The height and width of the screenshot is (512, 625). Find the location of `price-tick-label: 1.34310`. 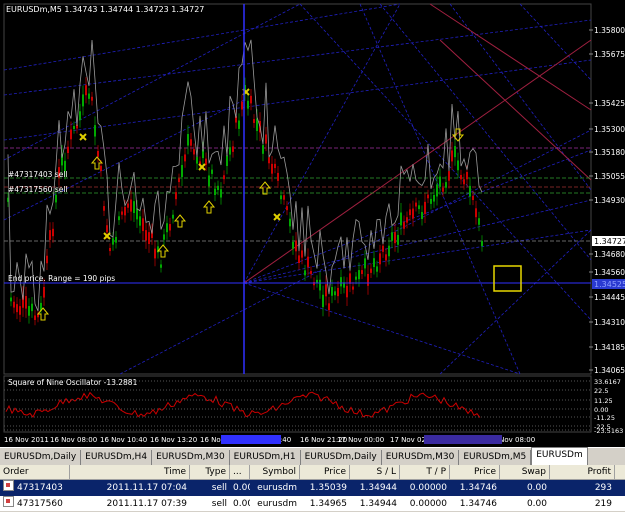

price-tick-label: 1.34310 is located at coordinates (609, 322).